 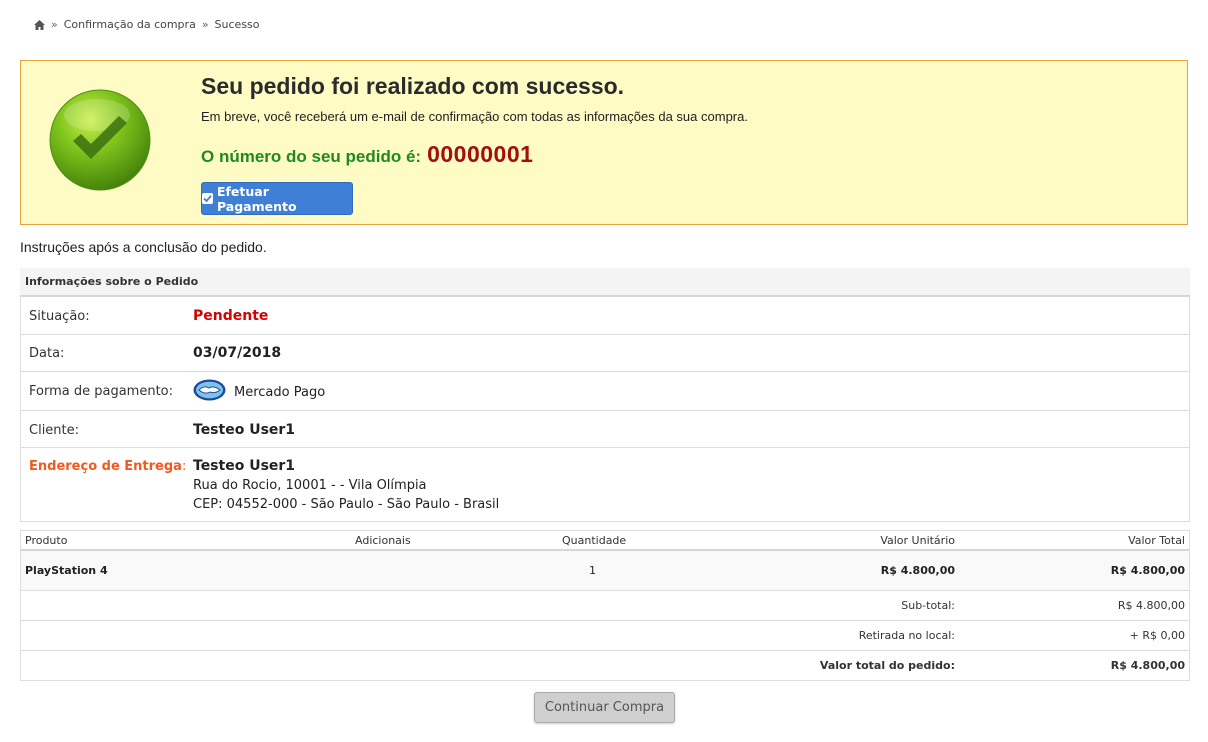 I want to click on date-label: Data:, so click(x=47, y=353).